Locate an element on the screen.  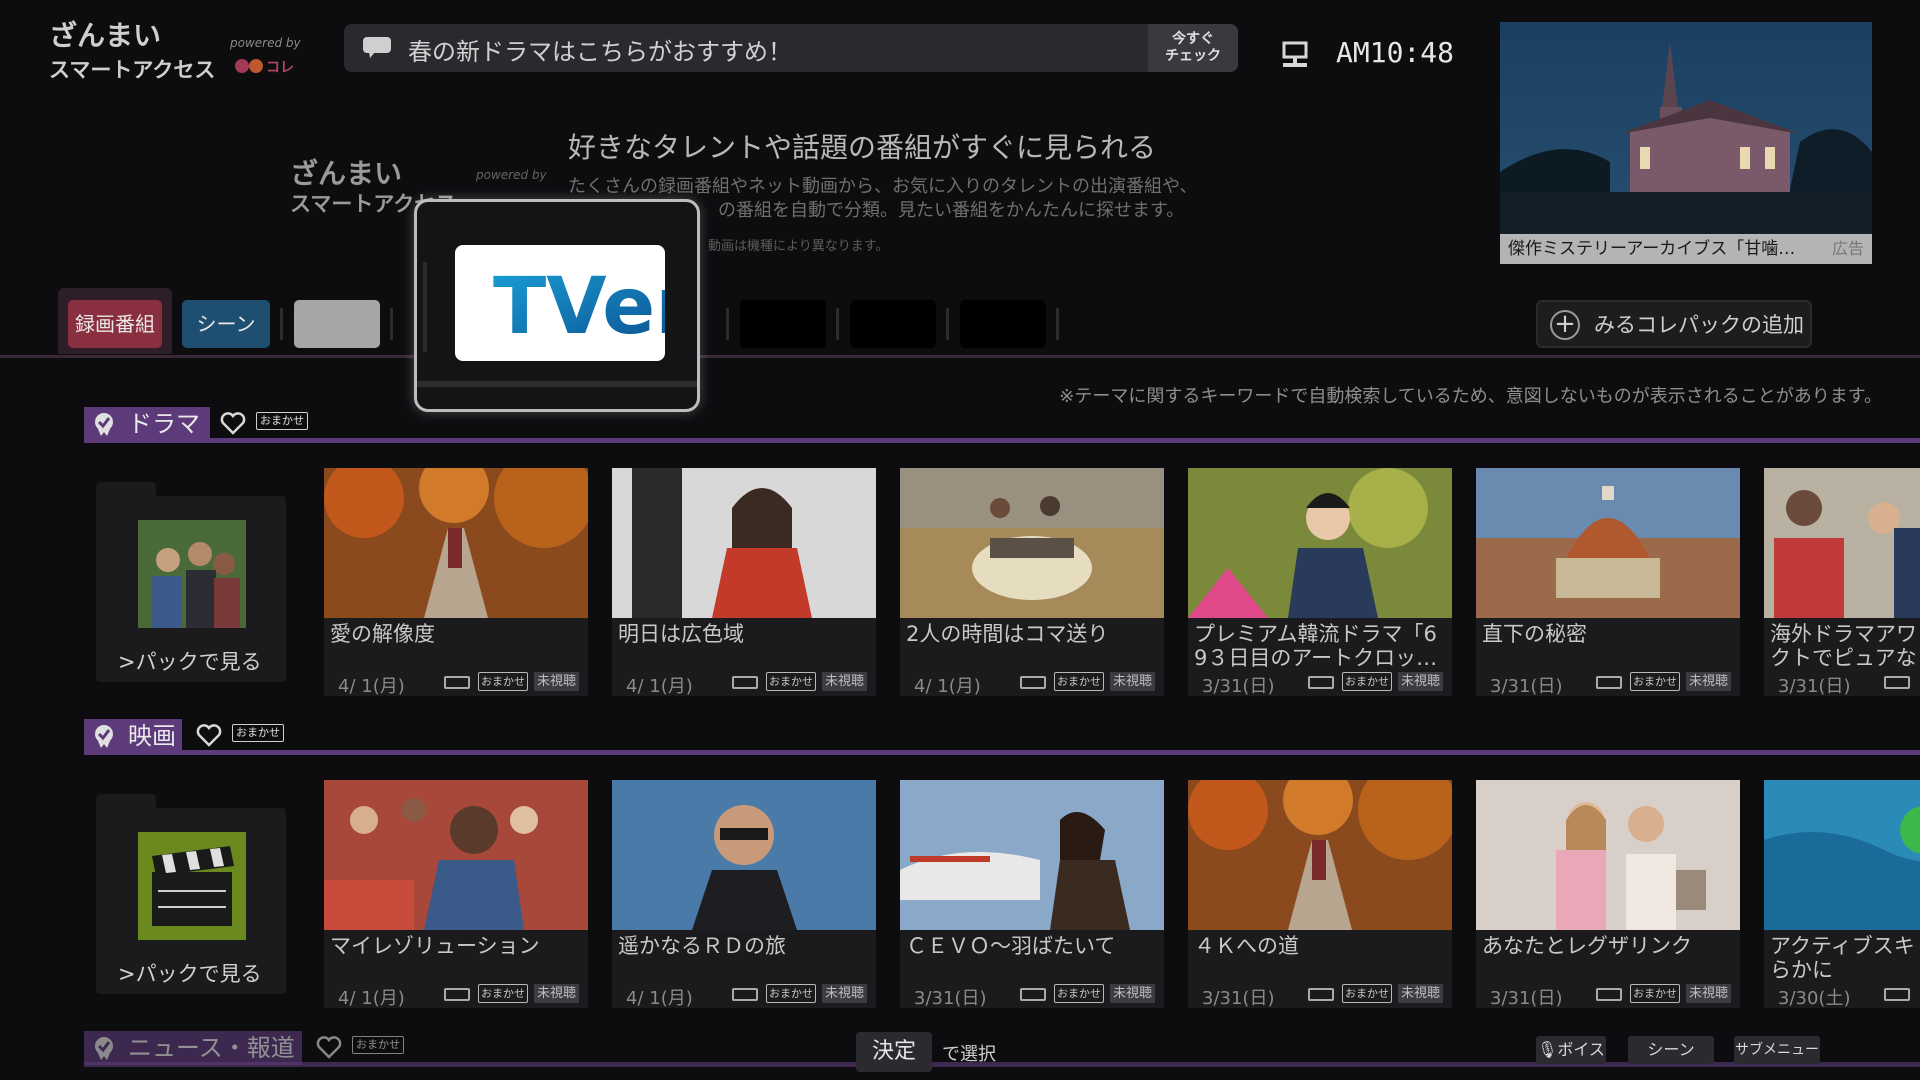
voice-label: ボイス is located at coordinates (1581, 1049).